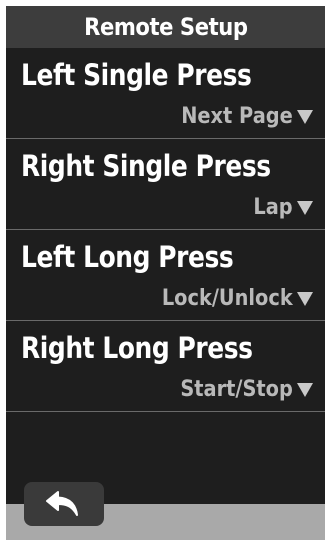 This screenshot has height=540, width=325. Describe the element at coordinates (127, 257) in the screenshot. I see `setting-label: Left Long Press` at that location.